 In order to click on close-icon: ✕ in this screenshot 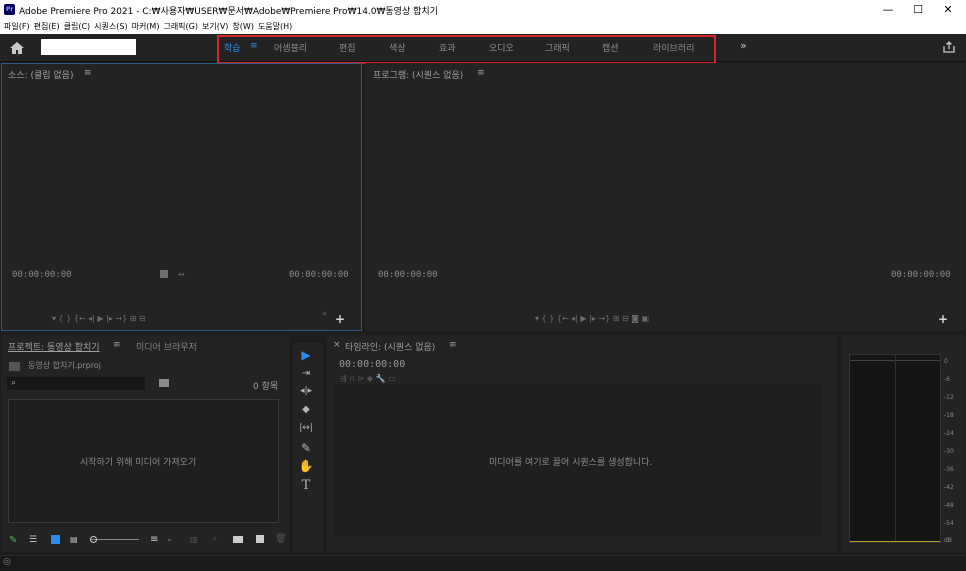, I will do `click(948, 9)`.